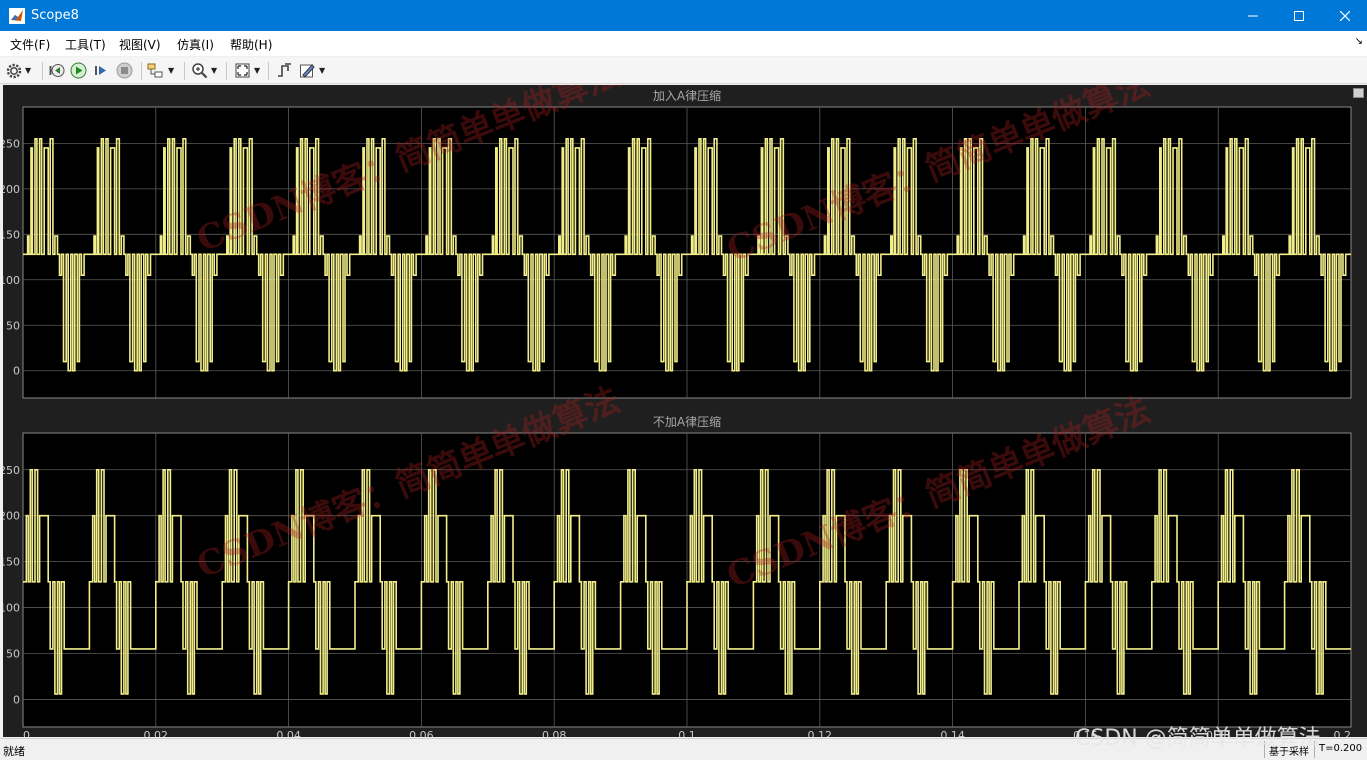 Image resolution: width=1367 pixels, height=760 pixels. I want to click on autoscale-button: ▼, so click(247, 70).